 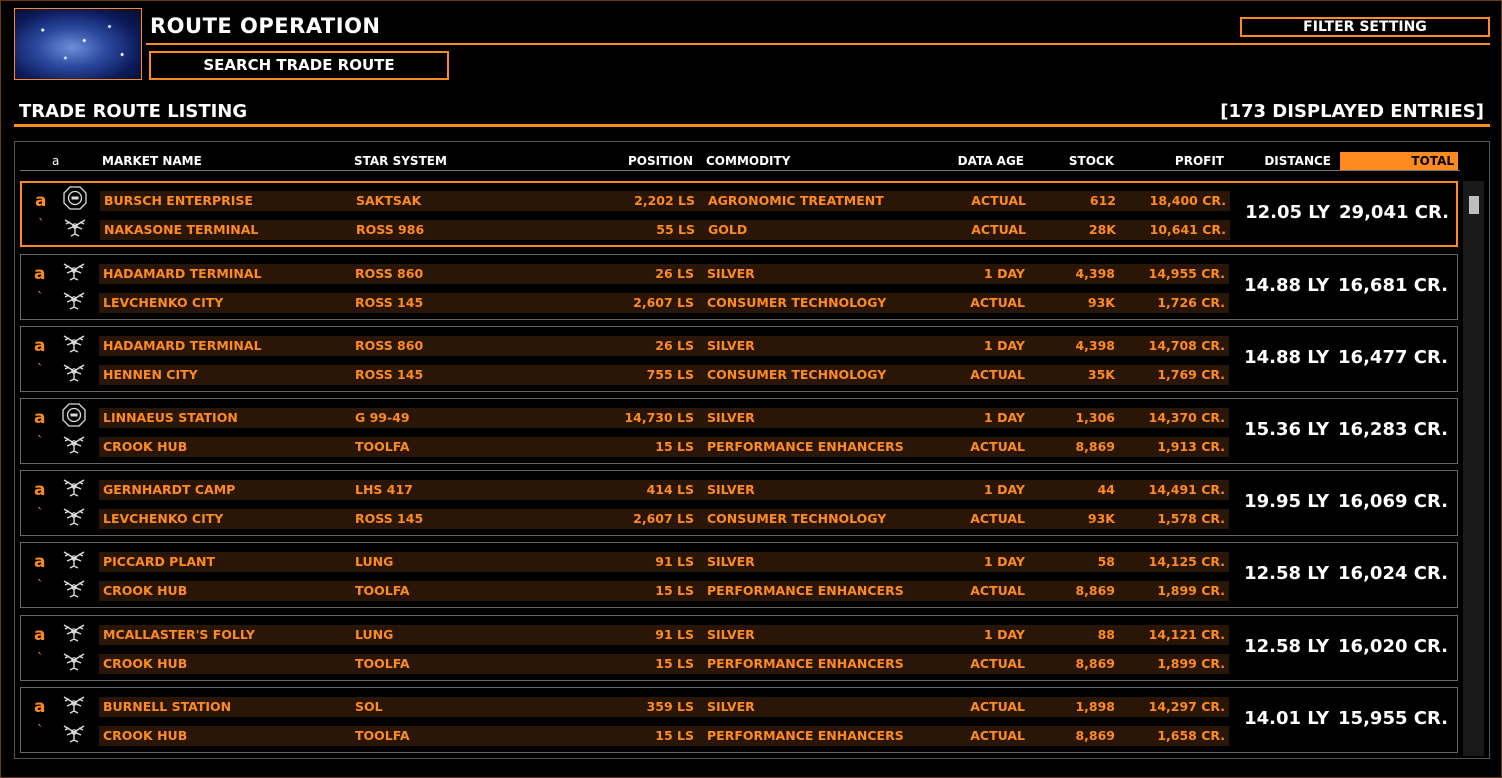 I want to click on star-system: LUNG, so click(x=374, y=634).